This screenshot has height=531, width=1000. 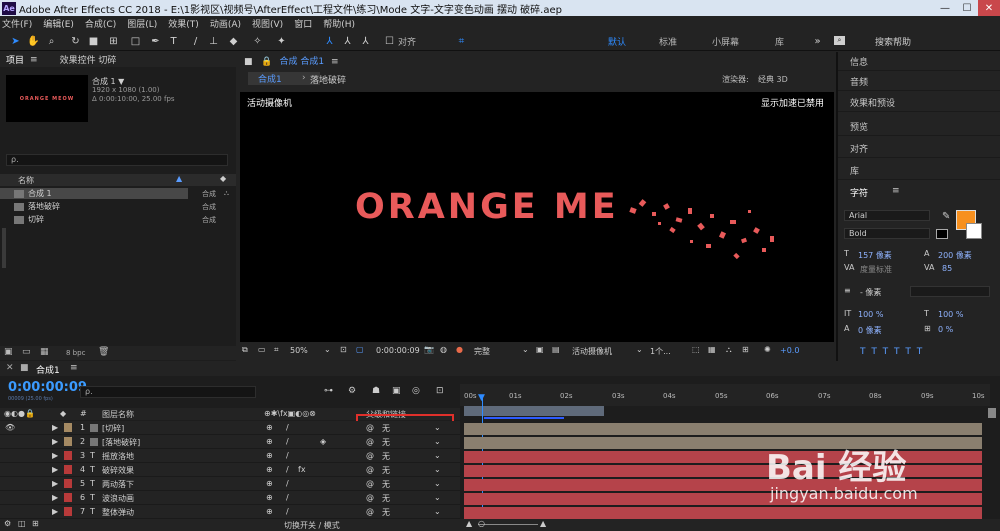 What do you see at coordinates (947, 268) in the screenshot?
I see `tracking-value: 85` at bounding box center [947, 268].